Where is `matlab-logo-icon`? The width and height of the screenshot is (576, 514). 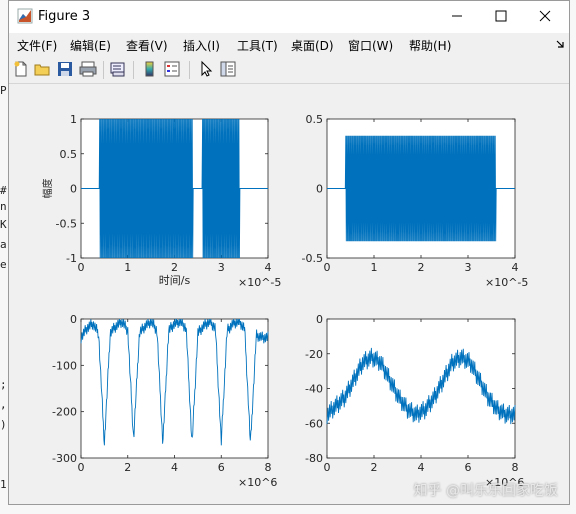
matlab-logo-icon is located at coordinates (25, 16).